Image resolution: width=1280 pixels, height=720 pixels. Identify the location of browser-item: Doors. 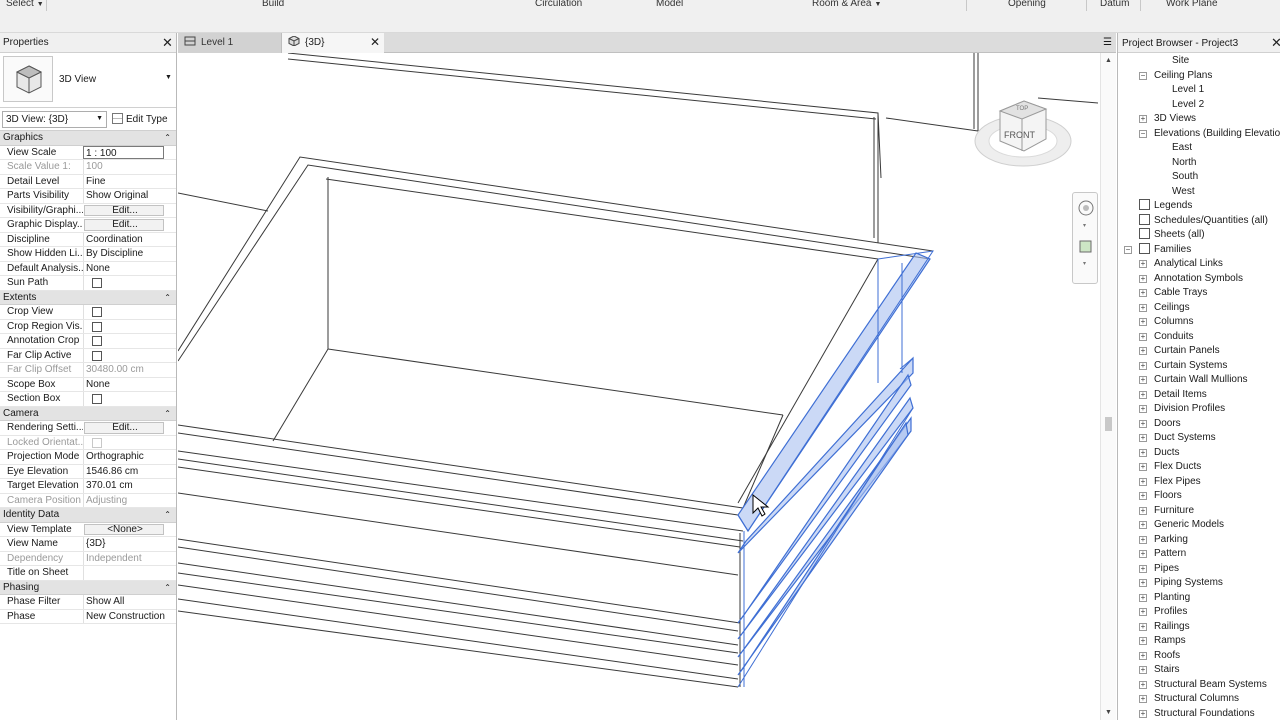
(1167, 424).